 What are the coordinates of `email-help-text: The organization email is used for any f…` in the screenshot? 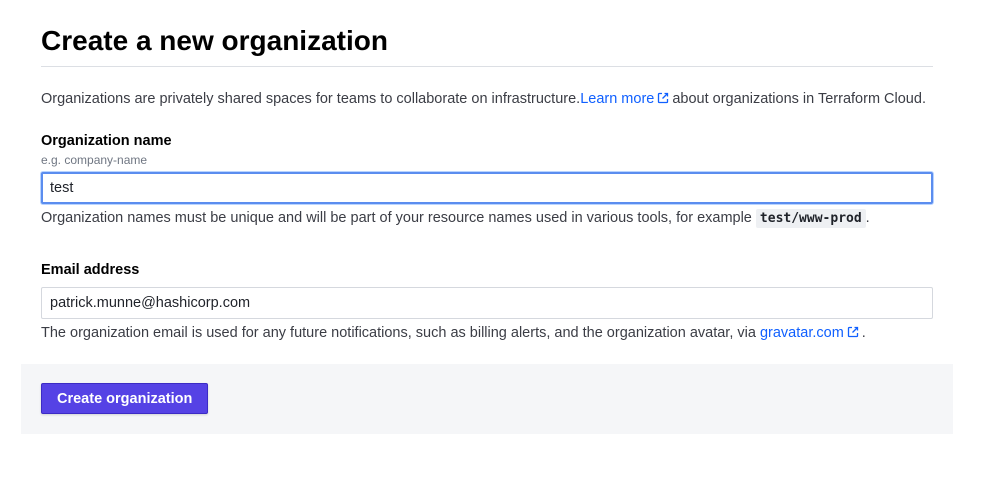 It's located at (398, 333).